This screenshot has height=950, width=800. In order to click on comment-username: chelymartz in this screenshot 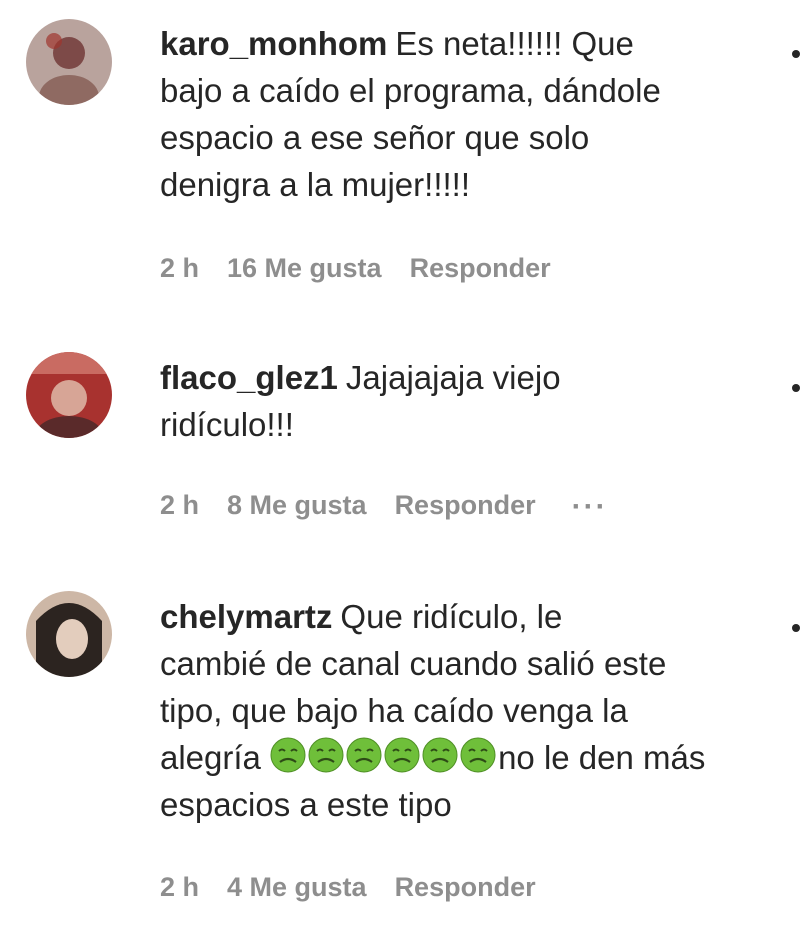, I will do `click(246, 616)`.